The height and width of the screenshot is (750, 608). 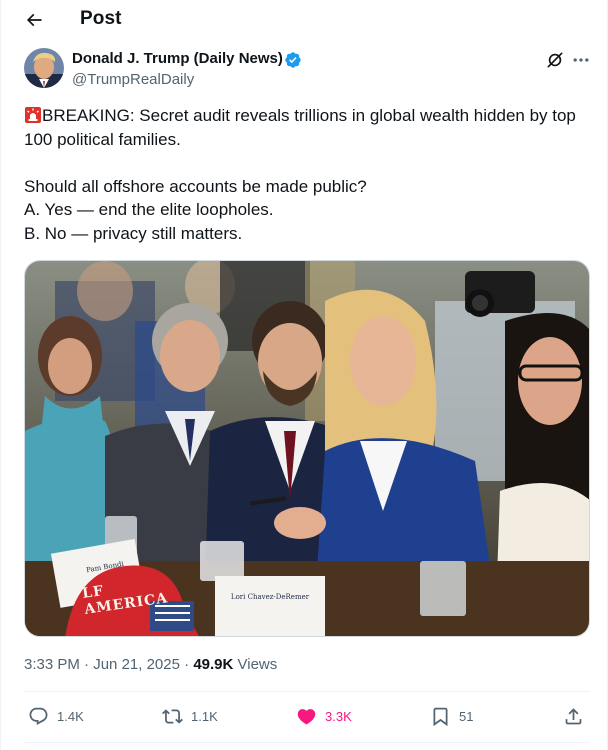 I want to click on share-icon, so click(x=573, y=715).